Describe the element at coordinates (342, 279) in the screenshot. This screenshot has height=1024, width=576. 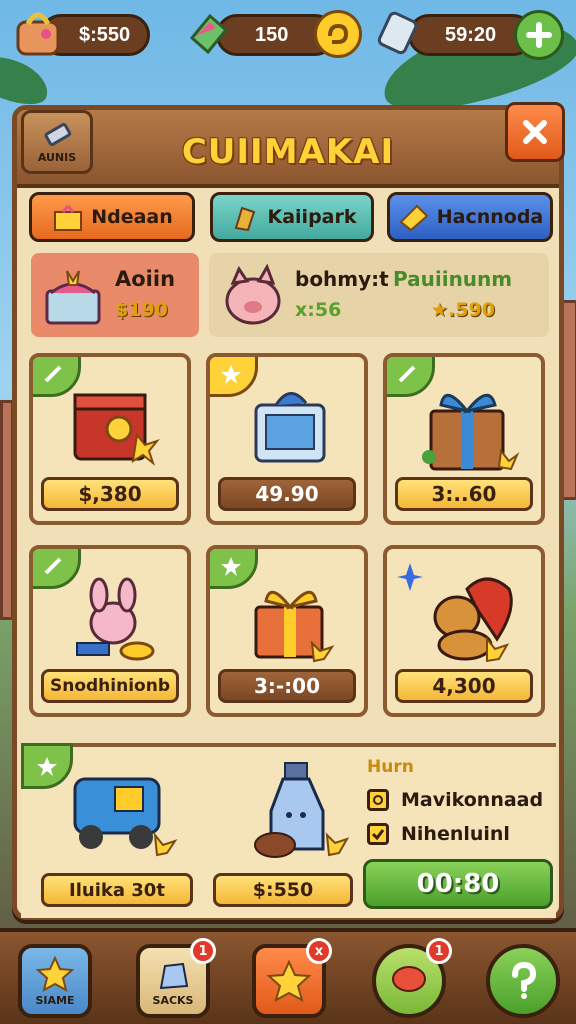
I see `featured-title: bohmy:t` at that location.